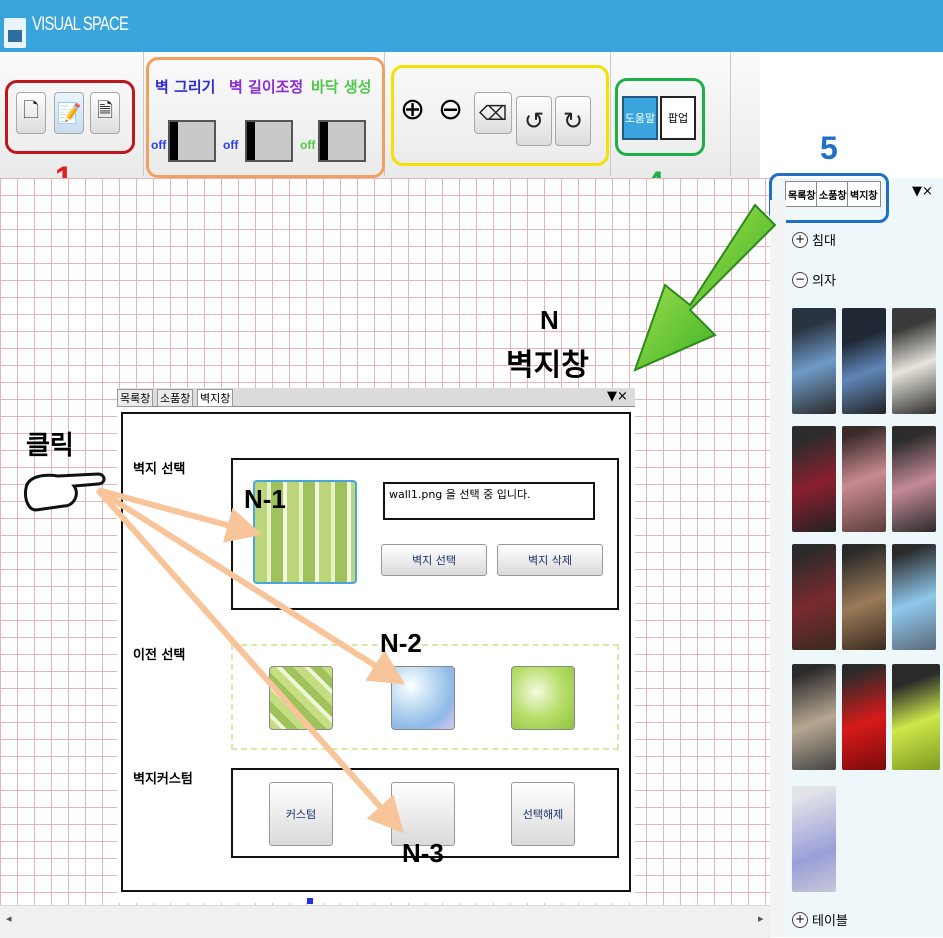 The width and height of the screenshot is (943, 938). I want to click on callout-n1: N-1, so click(265, 499).